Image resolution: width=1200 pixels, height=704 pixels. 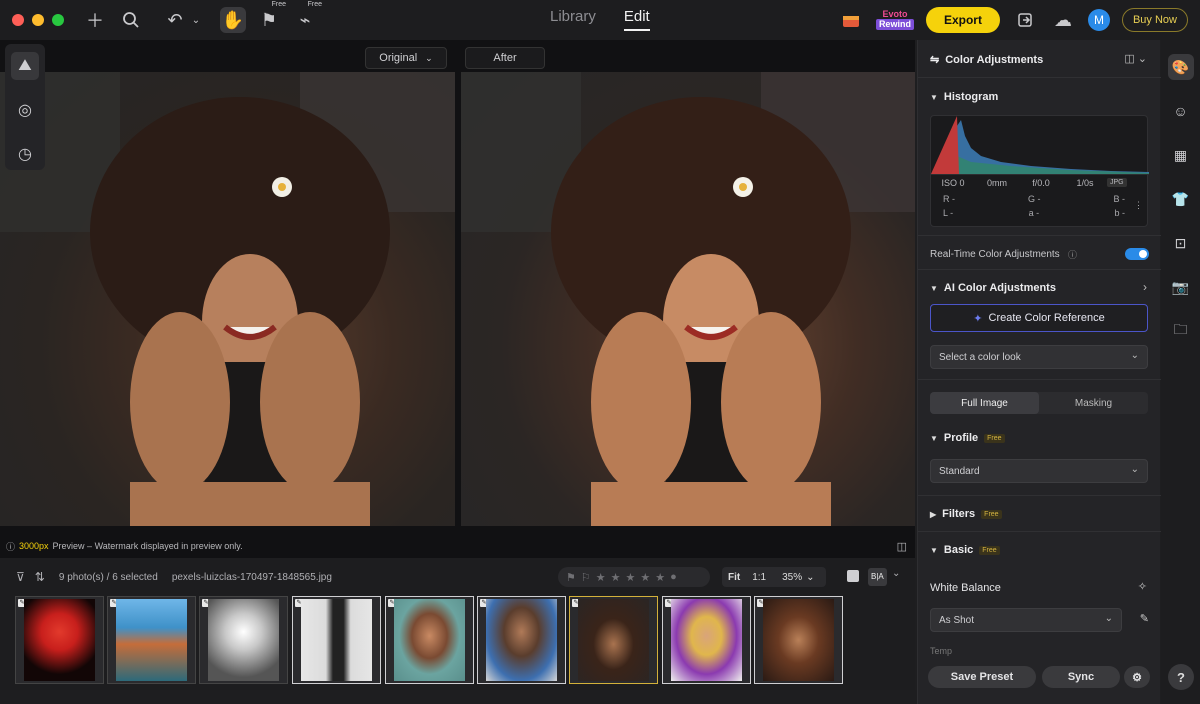 I want to click on shirt-icon: 👕, so click(x=1181, y=199).